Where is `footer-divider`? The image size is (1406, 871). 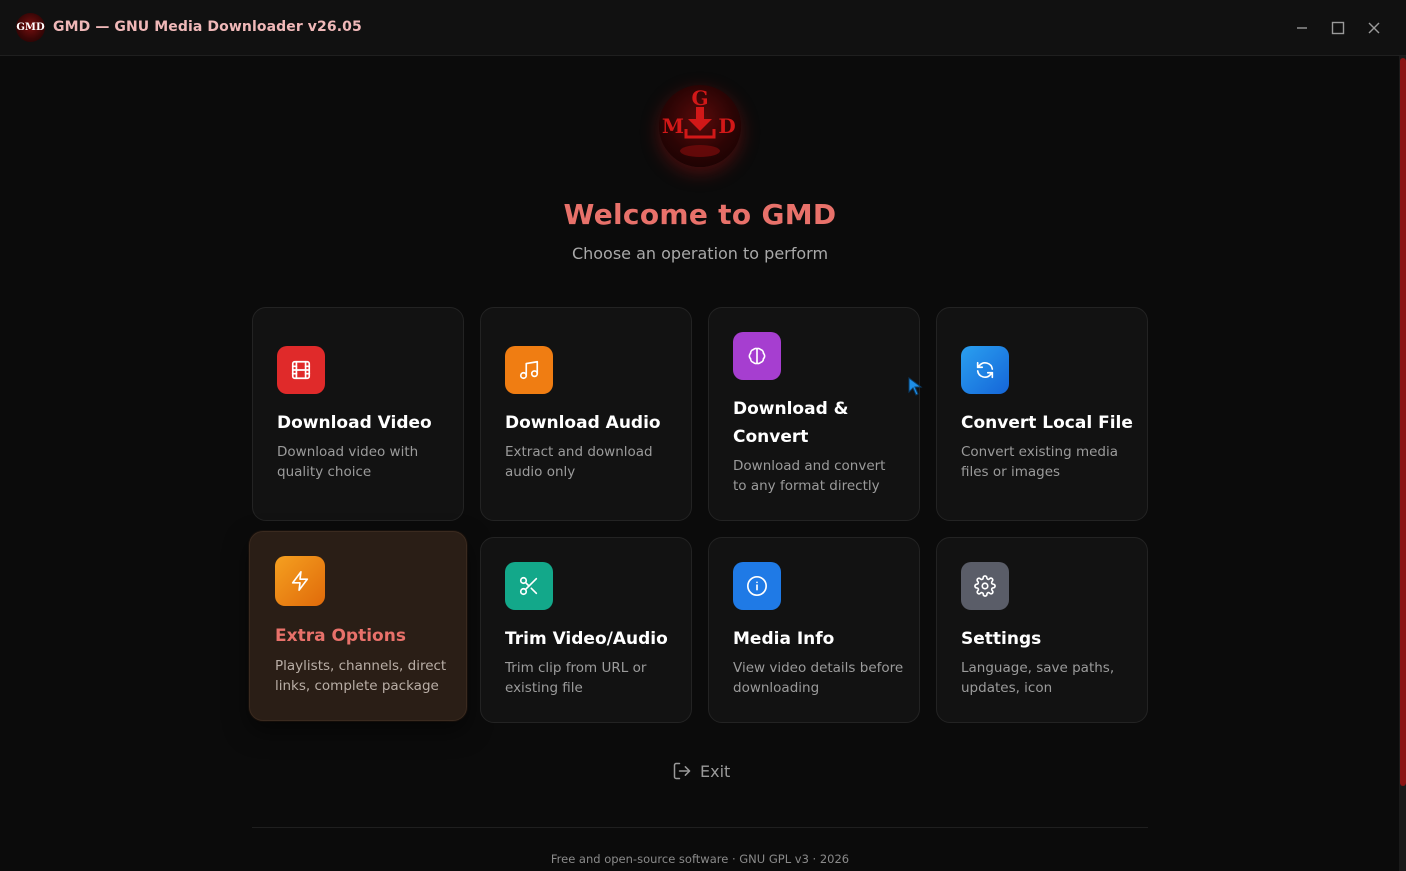
footer-divider is located at coordinates (700, 827).